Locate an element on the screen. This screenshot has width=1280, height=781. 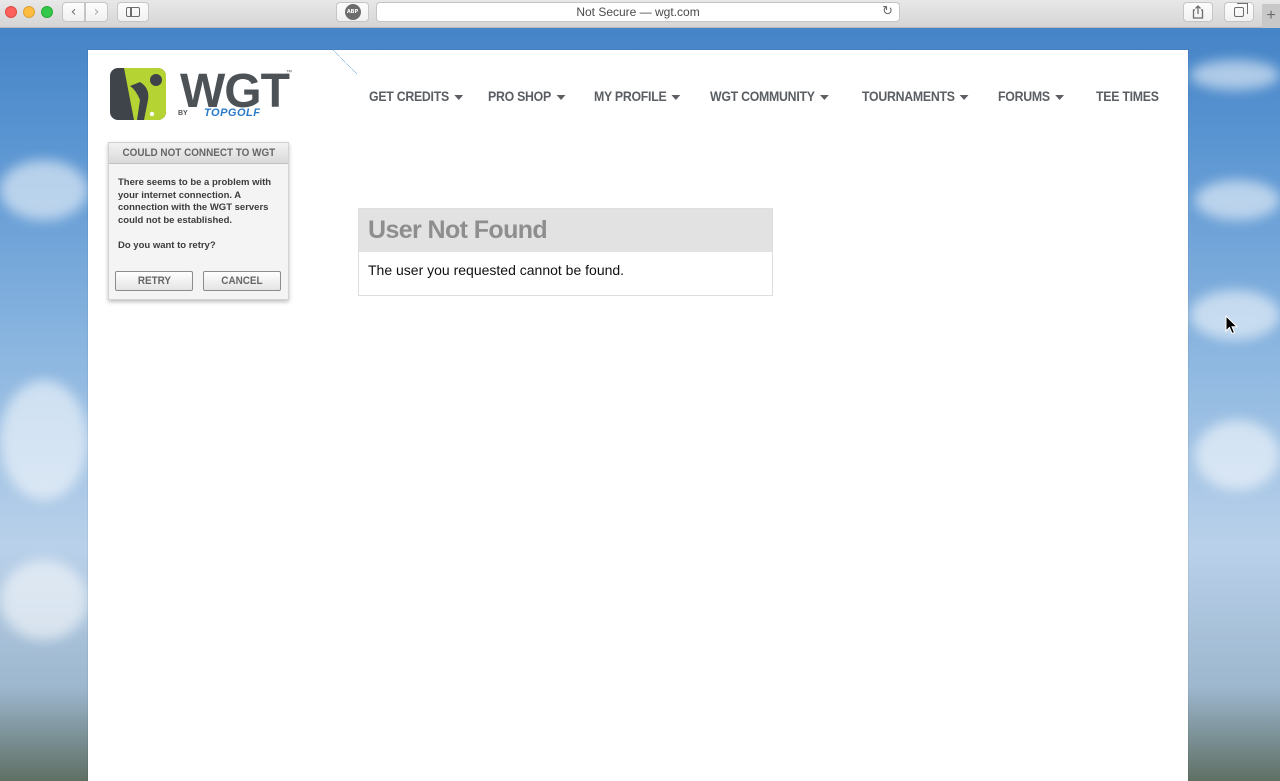
page-corner-fold-top is located at coordinates (345, 62).